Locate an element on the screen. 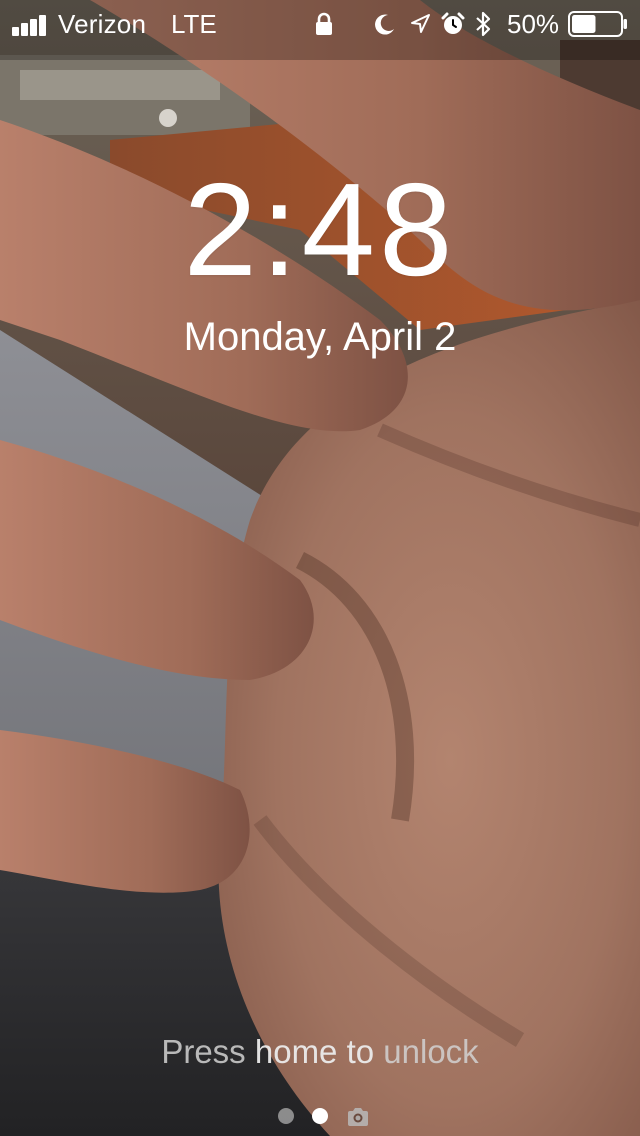 The height and width of the screenshot is (1136, 640). page-indicator is located at coordinates (320, 1116).